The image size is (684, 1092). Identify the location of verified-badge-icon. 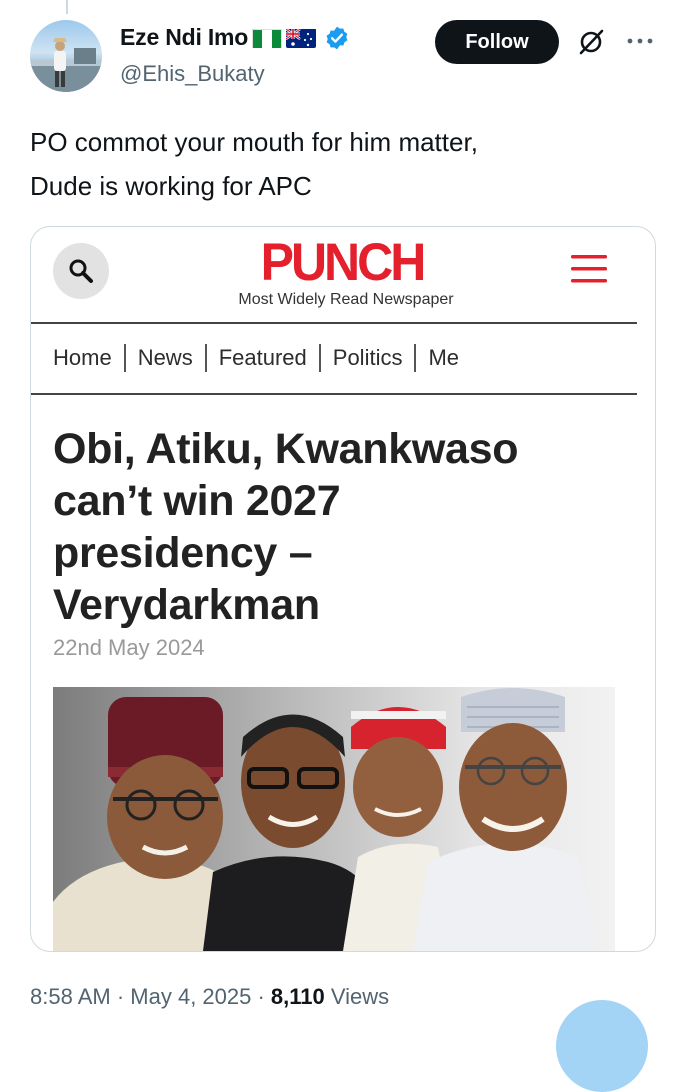
(337, 38).